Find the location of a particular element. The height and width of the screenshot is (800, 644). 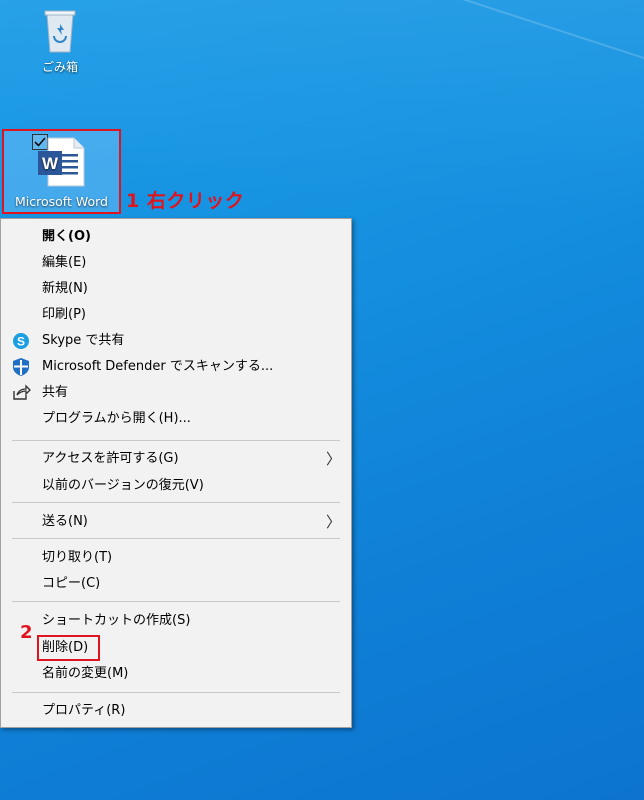

recycle-bin-label: ごみ箱 is located at coordinates (59, 67).